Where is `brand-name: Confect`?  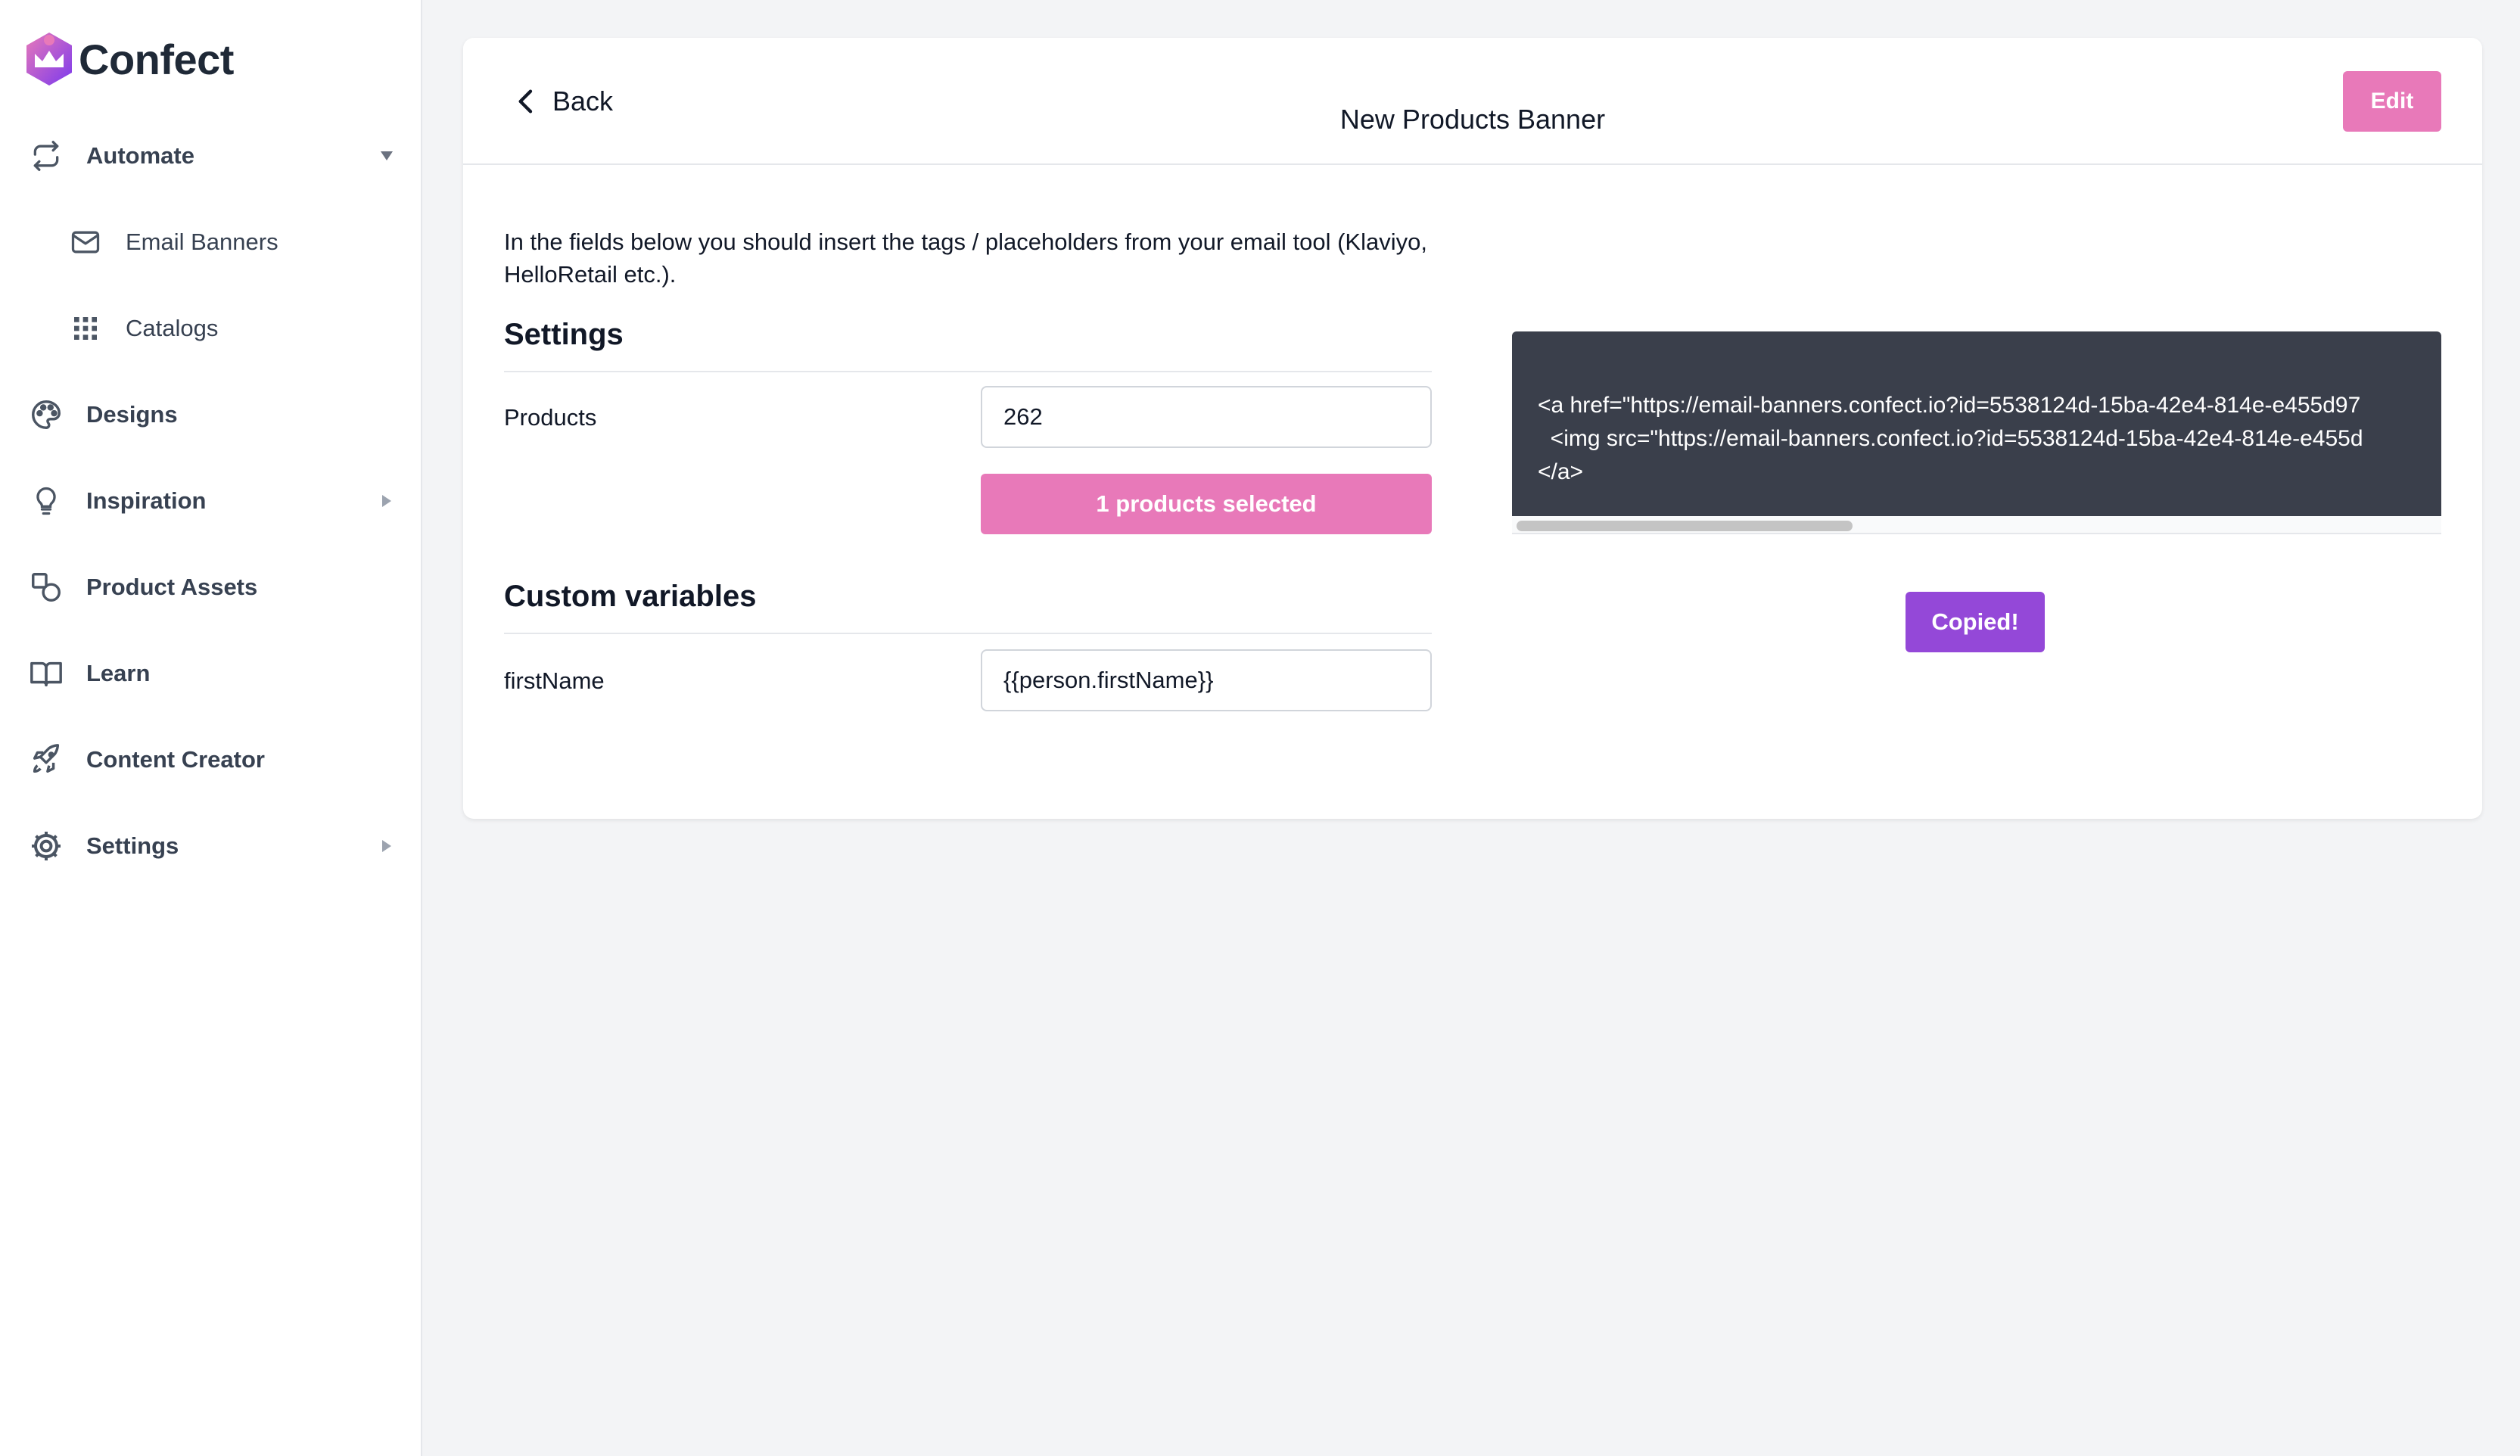
brand-name: Confect is located at coordinates (156, 59).